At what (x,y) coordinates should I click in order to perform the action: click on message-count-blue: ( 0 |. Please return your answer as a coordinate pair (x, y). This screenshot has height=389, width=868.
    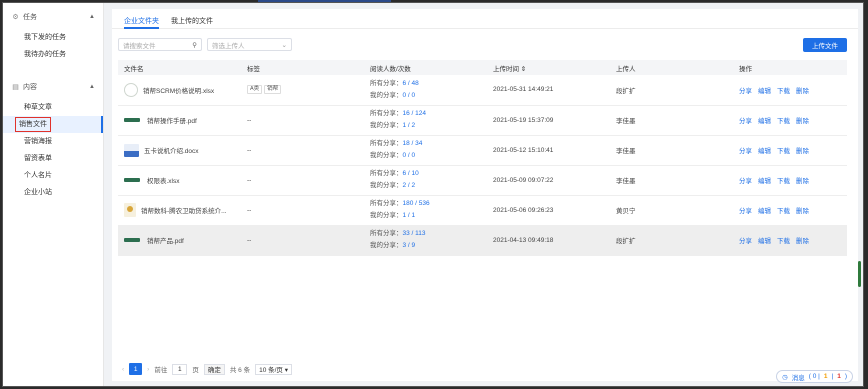
    Looking at the image, I should click on (814, 376).